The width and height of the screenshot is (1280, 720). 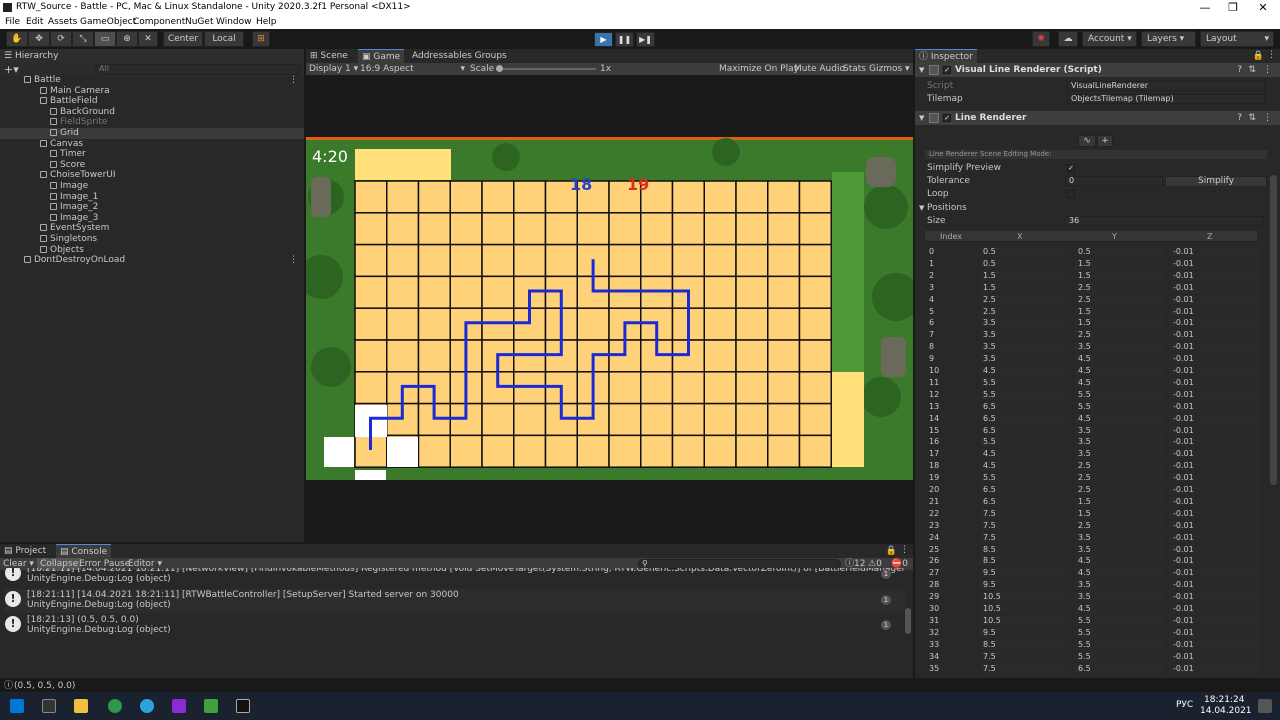 What do you see at coordinates (333, 69) in the screenshot?
I see `display-dropdown: Display 1 ▾` at bounding box center [333, 69].